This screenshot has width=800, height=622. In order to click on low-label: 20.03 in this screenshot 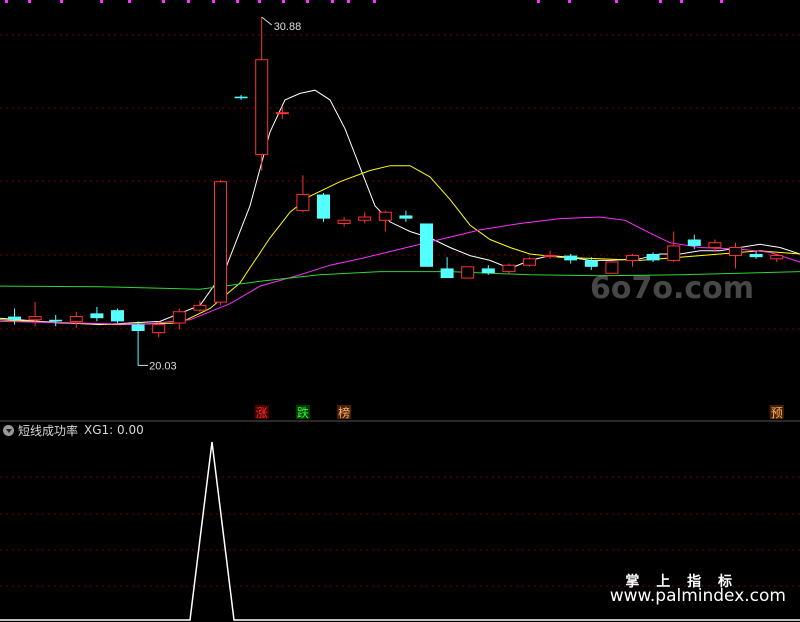, I will do `click(163, 366)`.